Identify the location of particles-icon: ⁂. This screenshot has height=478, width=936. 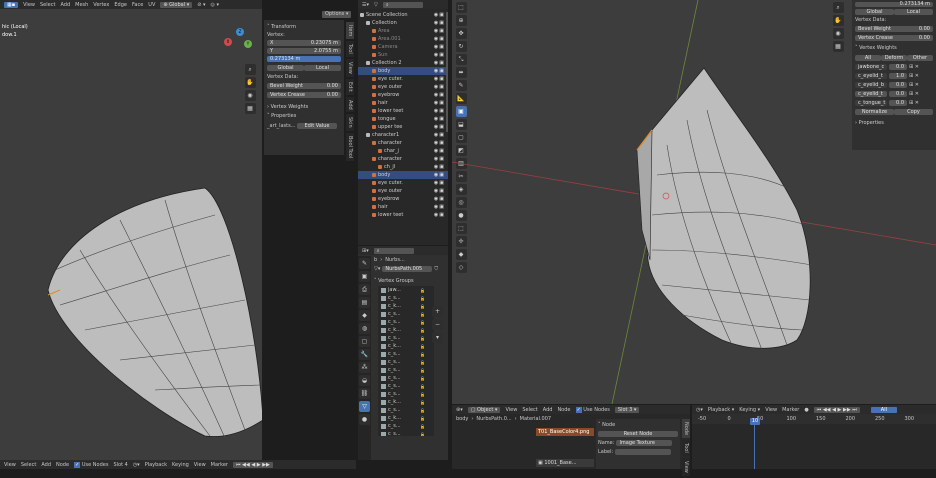
(364, 367).